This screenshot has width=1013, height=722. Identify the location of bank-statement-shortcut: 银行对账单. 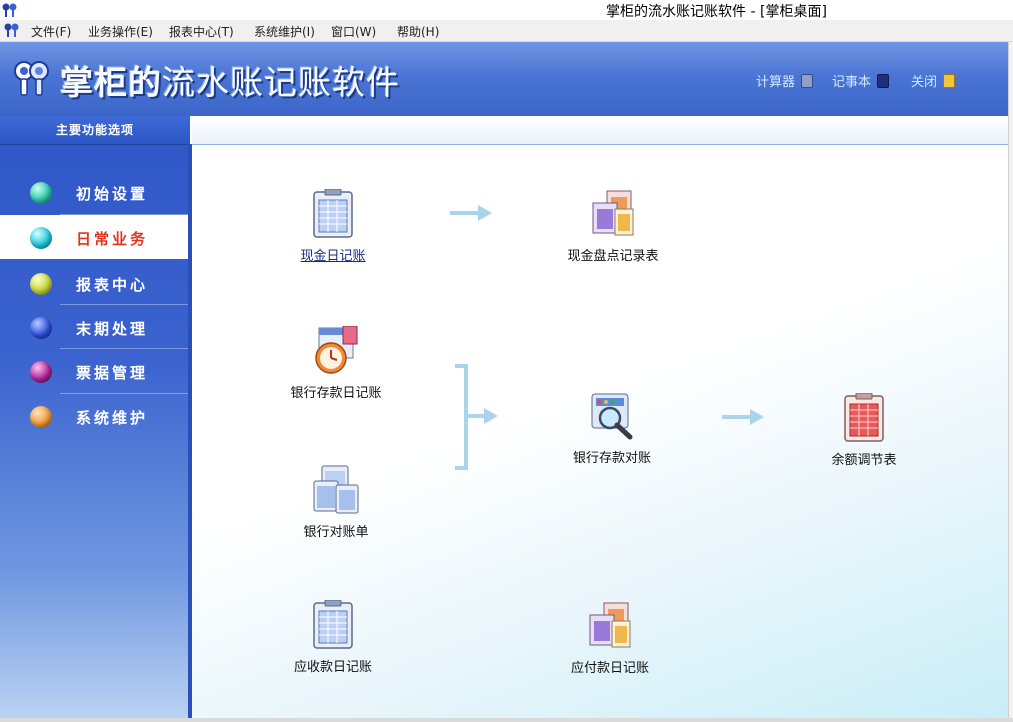
(336, 502).